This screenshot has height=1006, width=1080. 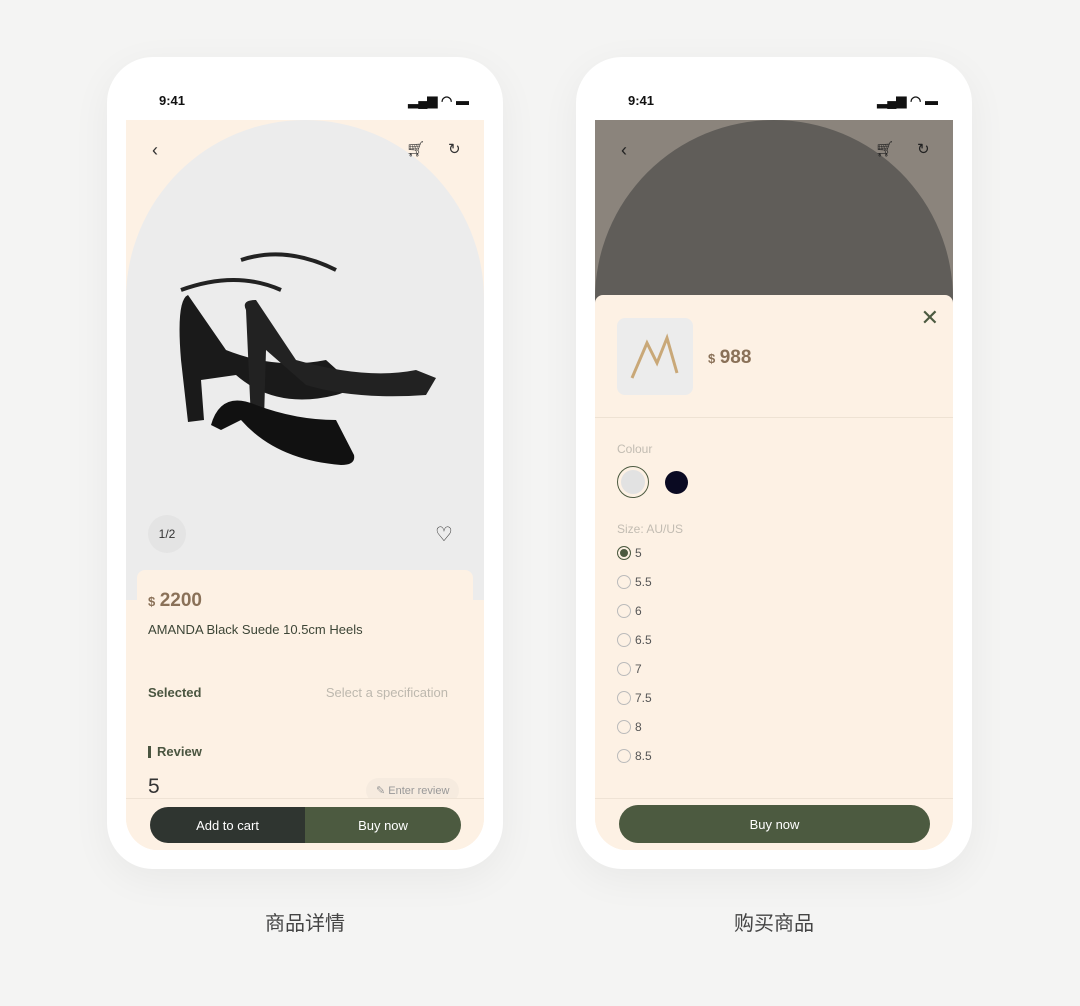 What do you see at coordinates (650, 529) in the screenshot?
I see `size-label: Size: AU/US` at bounding box center [650, 529].